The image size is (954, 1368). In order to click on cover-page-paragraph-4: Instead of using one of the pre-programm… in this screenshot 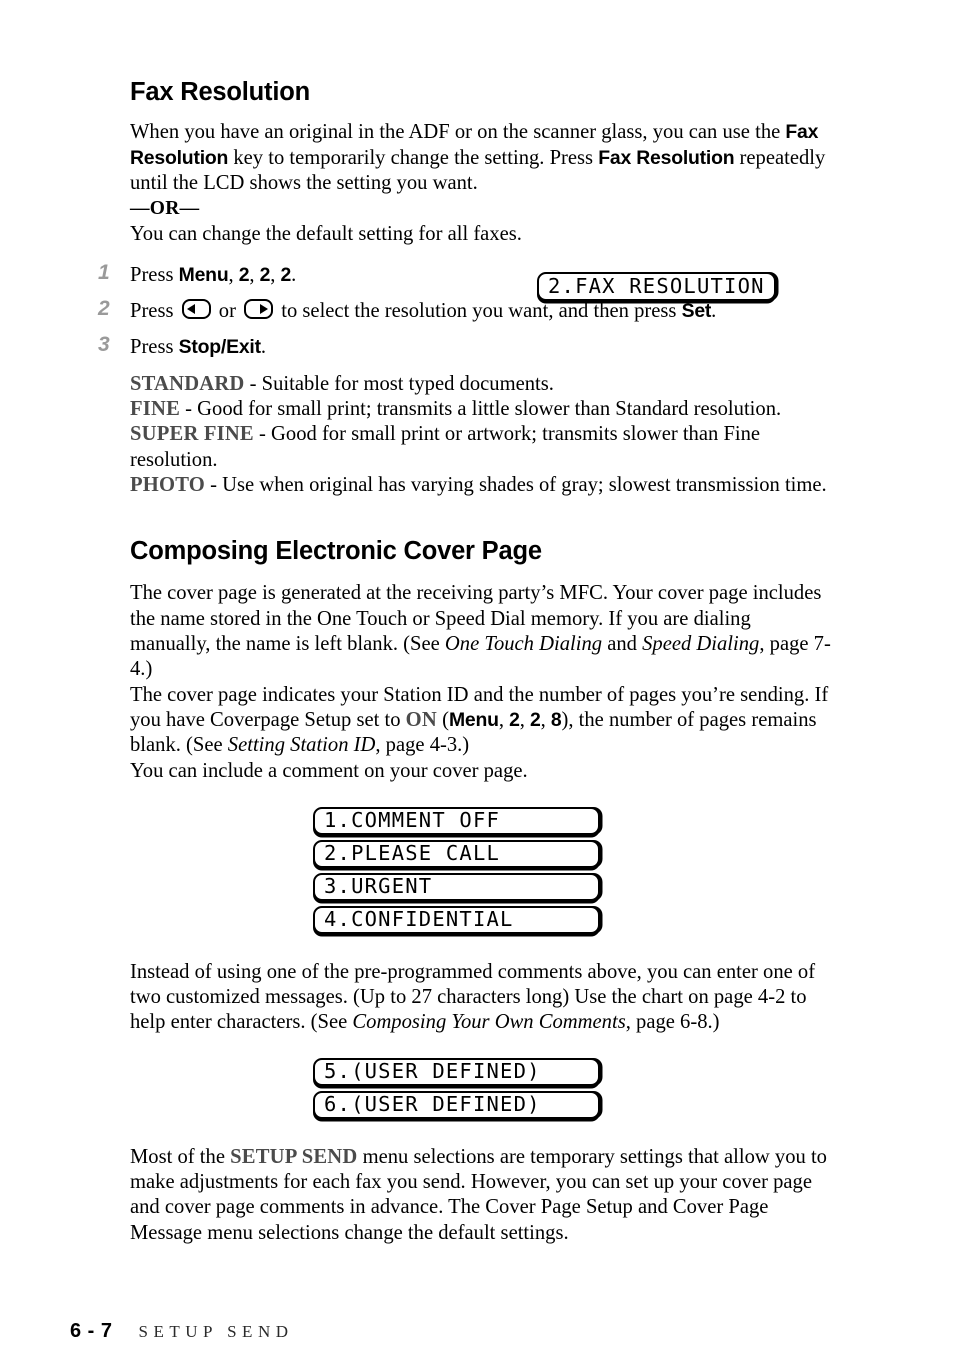, I will do `click(482, 998)`.